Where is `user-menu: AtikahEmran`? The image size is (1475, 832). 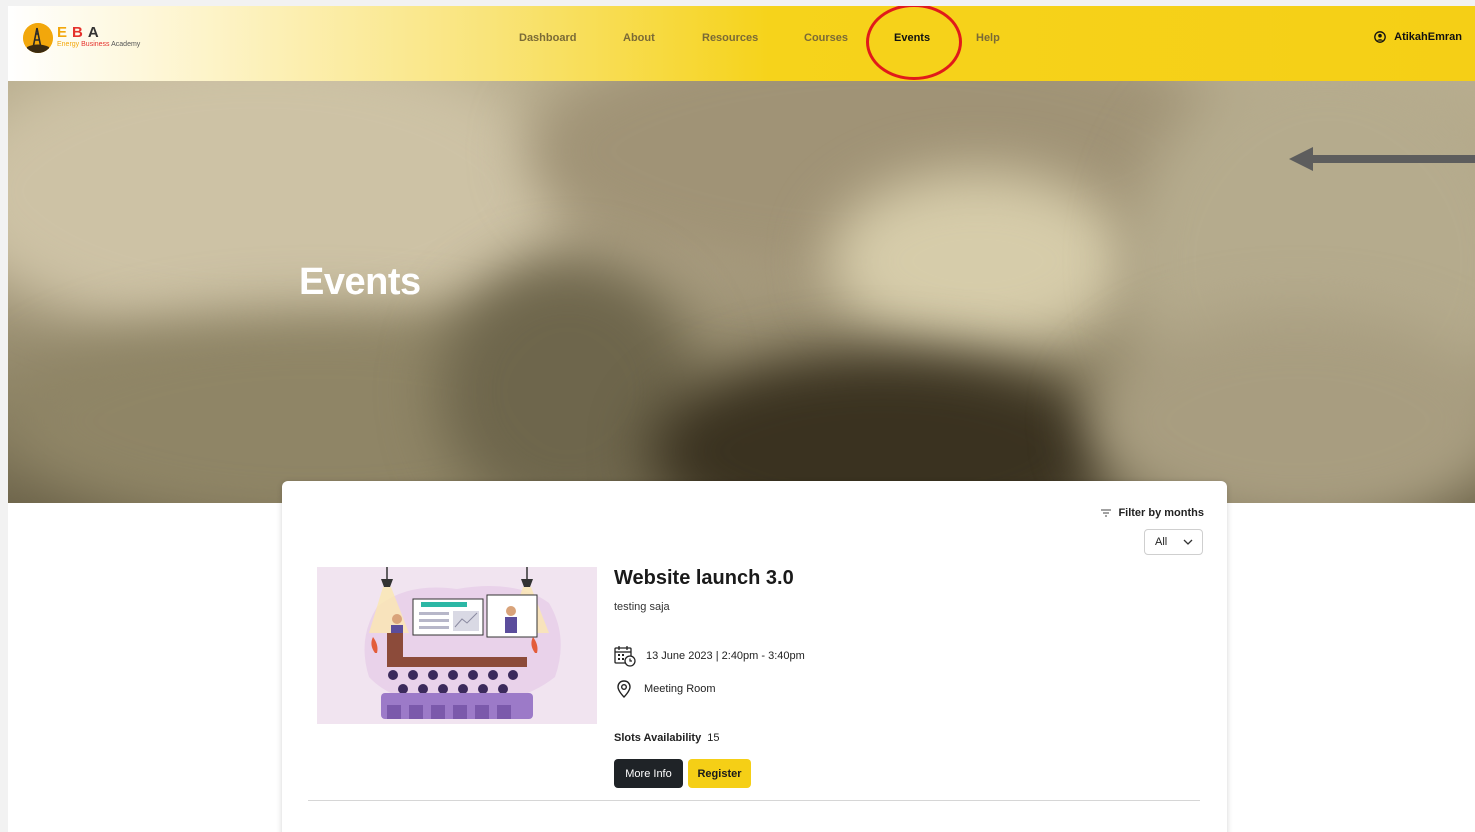 user-menu: AtikahEmran is located at coordinates (1418, 37).